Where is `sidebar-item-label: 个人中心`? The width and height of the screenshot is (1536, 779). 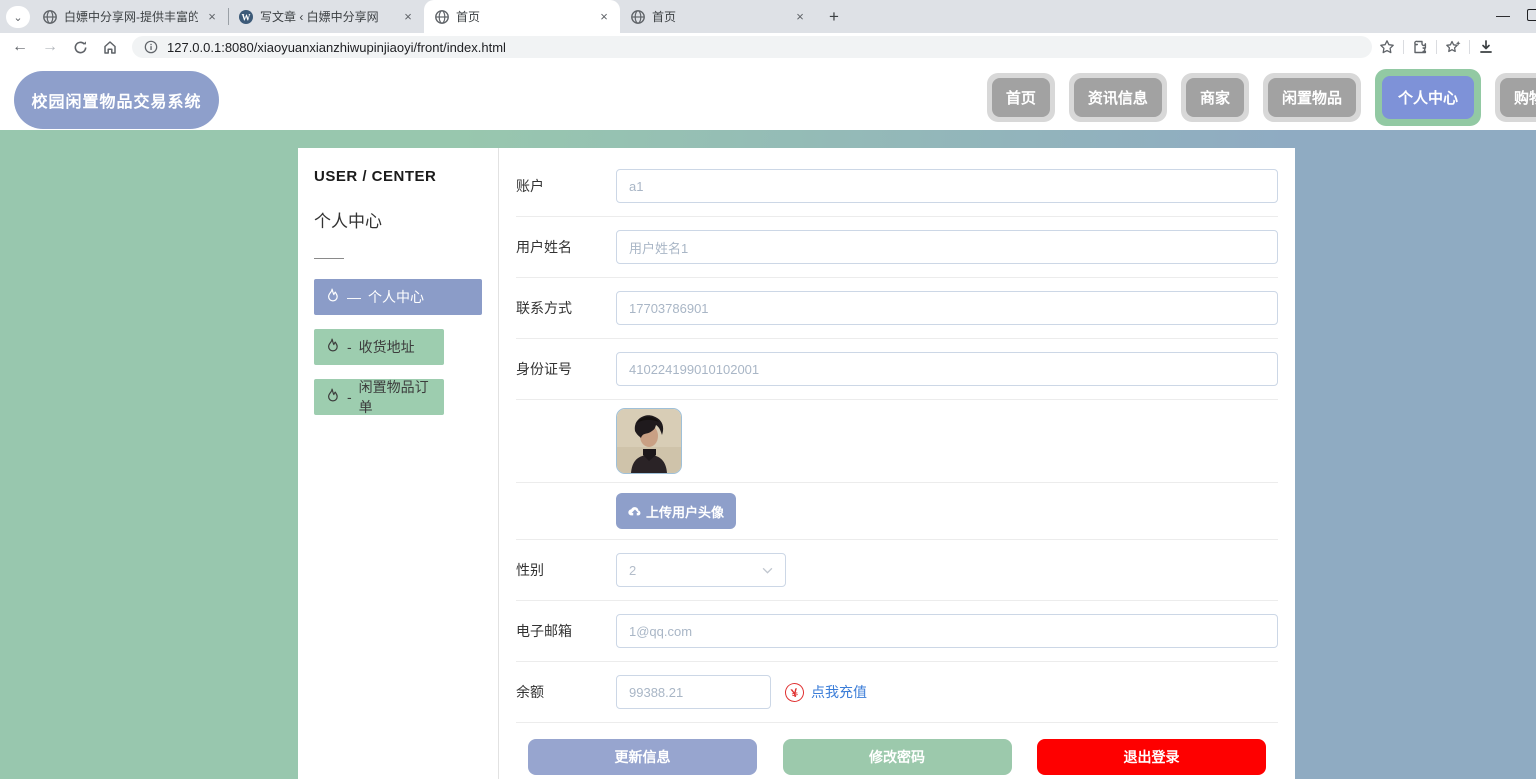 sidebar-item-label: 个人中心 is located at coordinates (396, 297).